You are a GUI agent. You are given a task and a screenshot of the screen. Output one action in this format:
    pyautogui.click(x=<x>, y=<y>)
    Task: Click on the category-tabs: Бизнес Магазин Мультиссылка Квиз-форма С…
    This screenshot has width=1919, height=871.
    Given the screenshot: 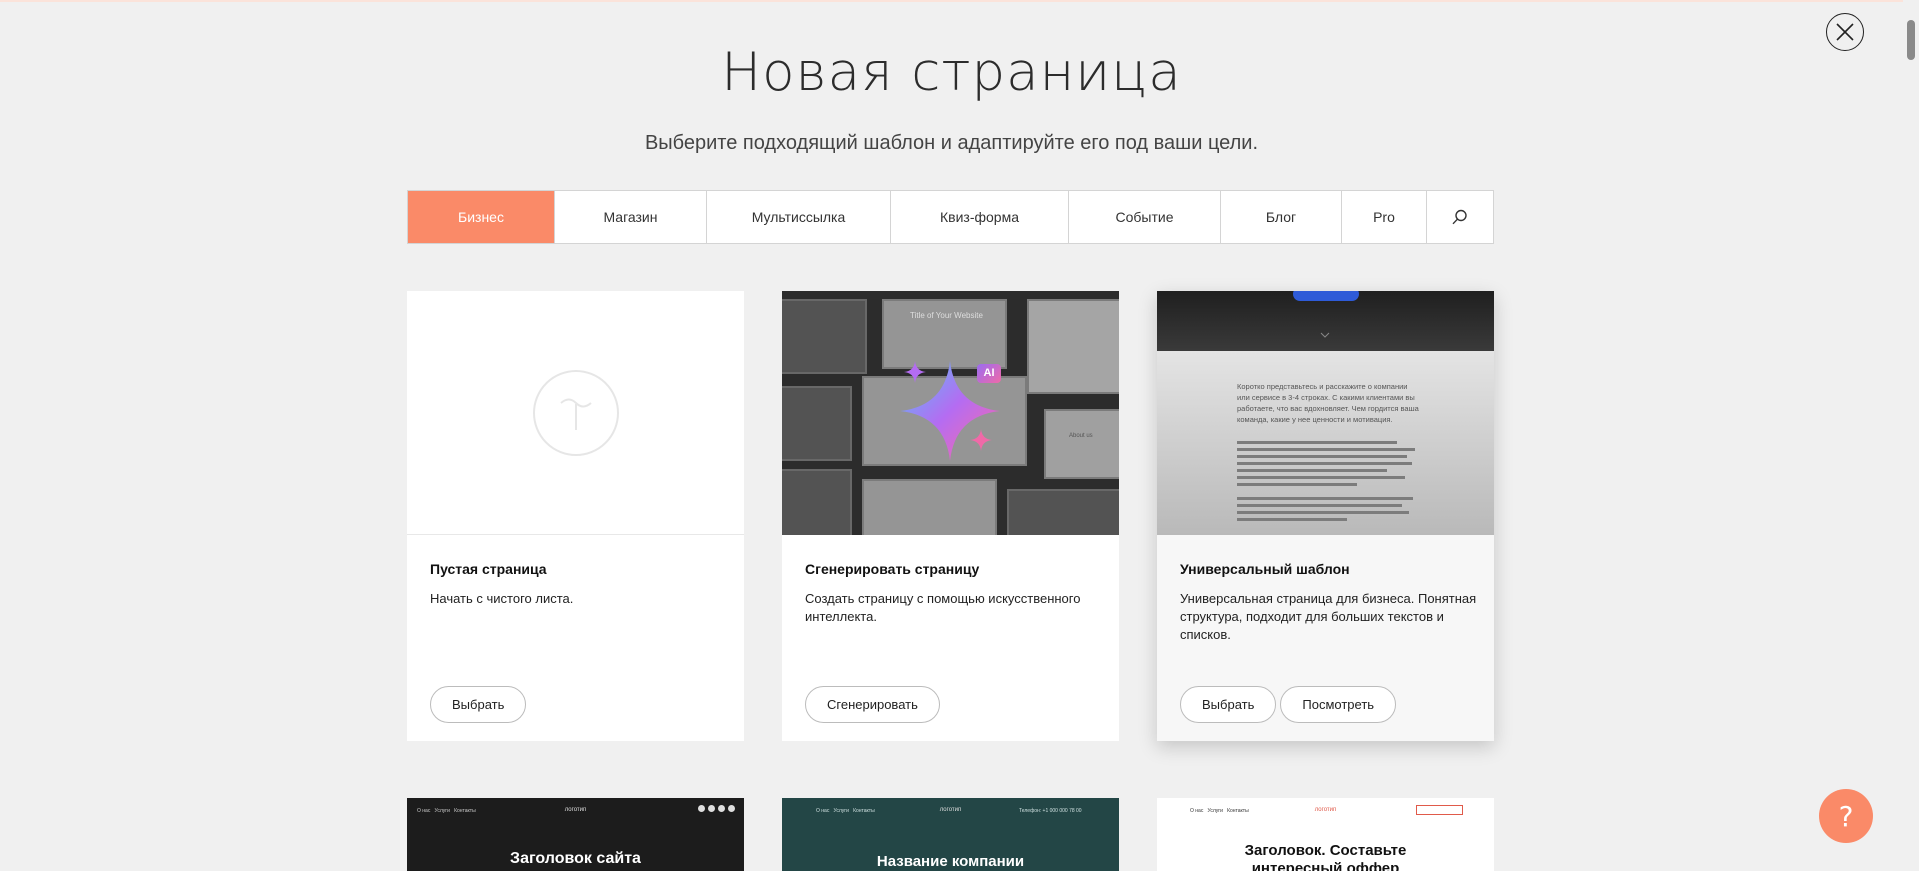 What is the action you would take?
    pyautogui.click(x=950, y=217)
    